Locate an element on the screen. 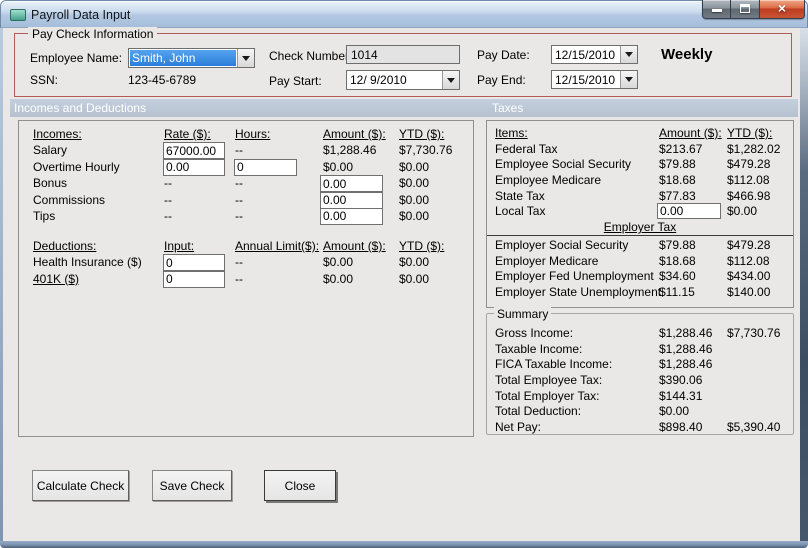 This screenshot has width=808, height=548. check-number-input is located at coordinates (403, 54).